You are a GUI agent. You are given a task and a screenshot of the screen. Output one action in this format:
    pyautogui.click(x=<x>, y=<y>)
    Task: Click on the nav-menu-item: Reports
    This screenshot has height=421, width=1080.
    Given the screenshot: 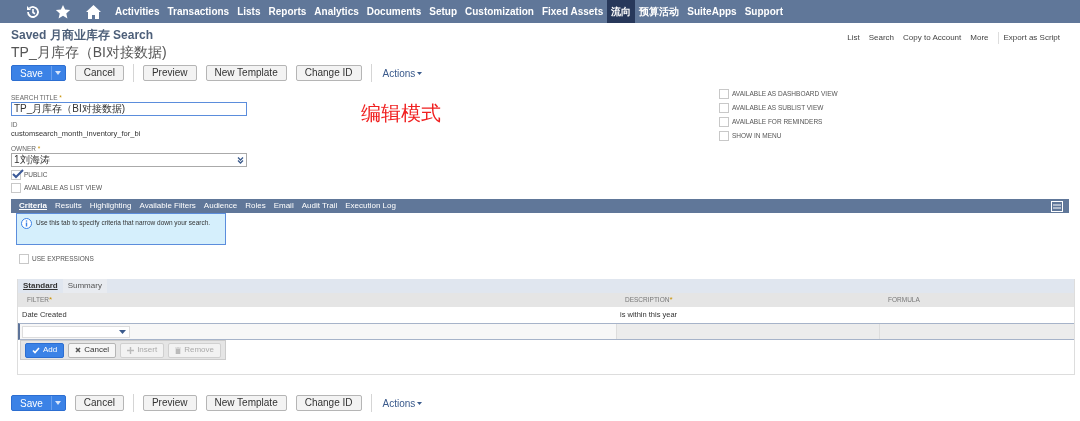 What is the action you would take?
    pyautogui.click(x=287, y=11)
    